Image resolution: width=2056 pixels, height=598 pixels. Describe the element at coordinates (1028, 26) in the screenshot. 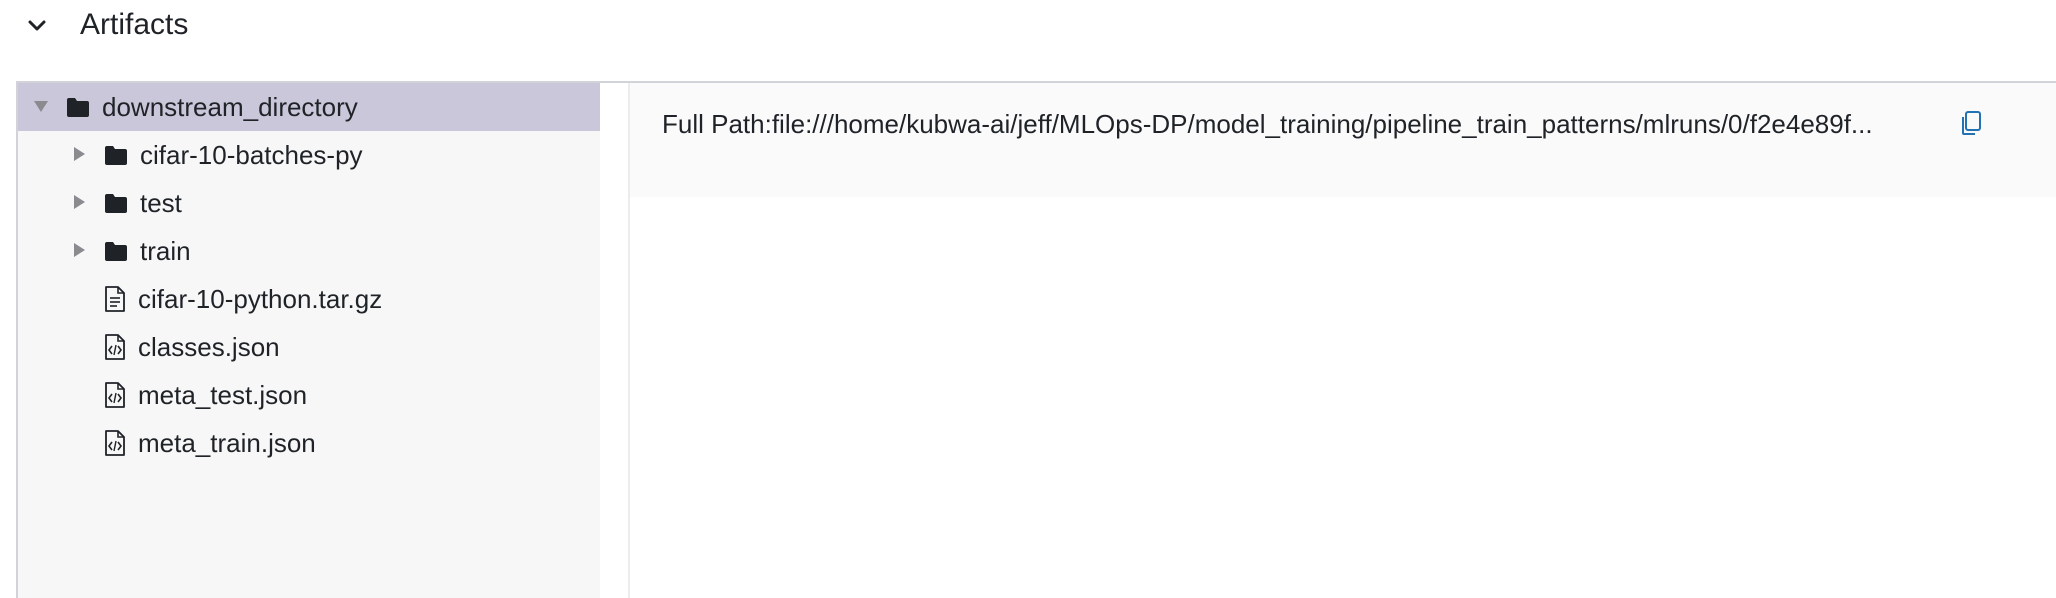

I see `artifacts-section-header: Artifacts` at that location.